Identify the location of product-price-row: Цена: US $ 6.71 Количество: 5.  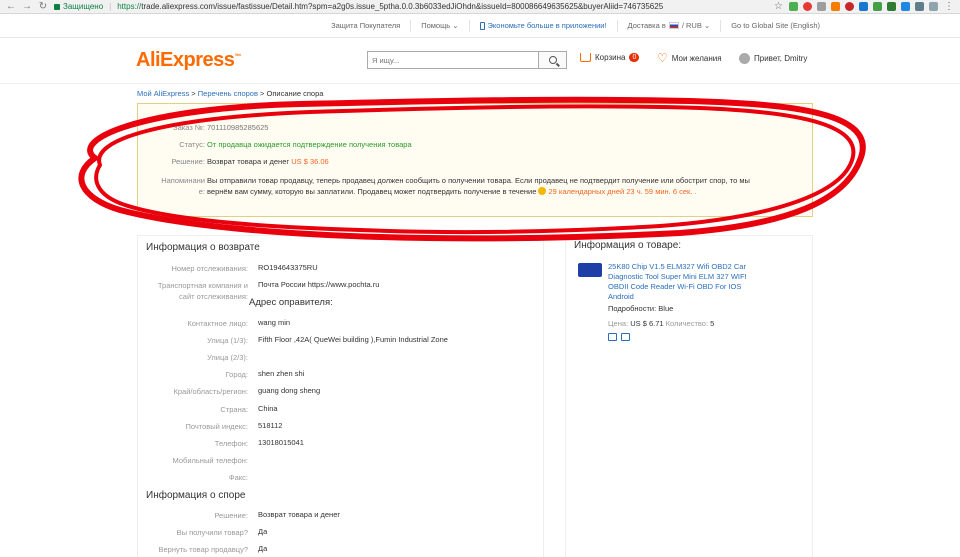
(661, 323).